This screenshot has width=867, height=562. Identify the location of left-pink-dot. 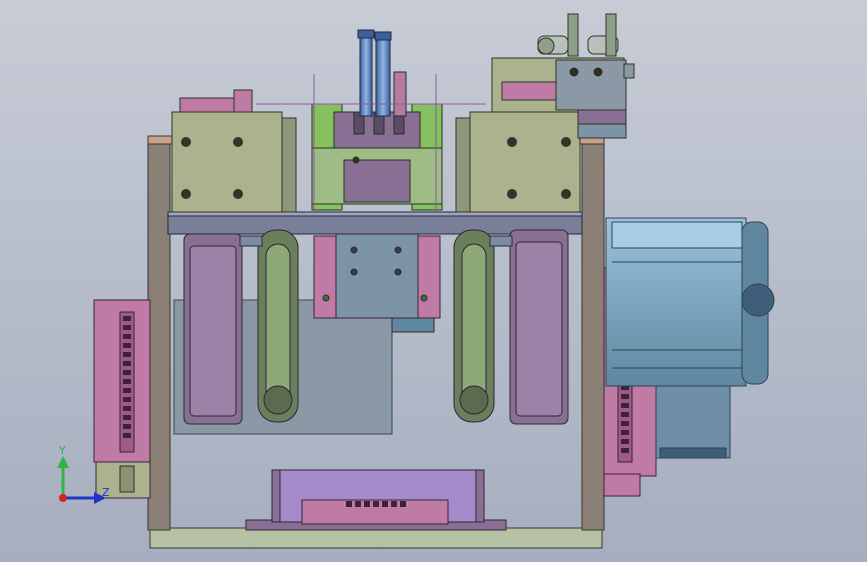
(326, 298).